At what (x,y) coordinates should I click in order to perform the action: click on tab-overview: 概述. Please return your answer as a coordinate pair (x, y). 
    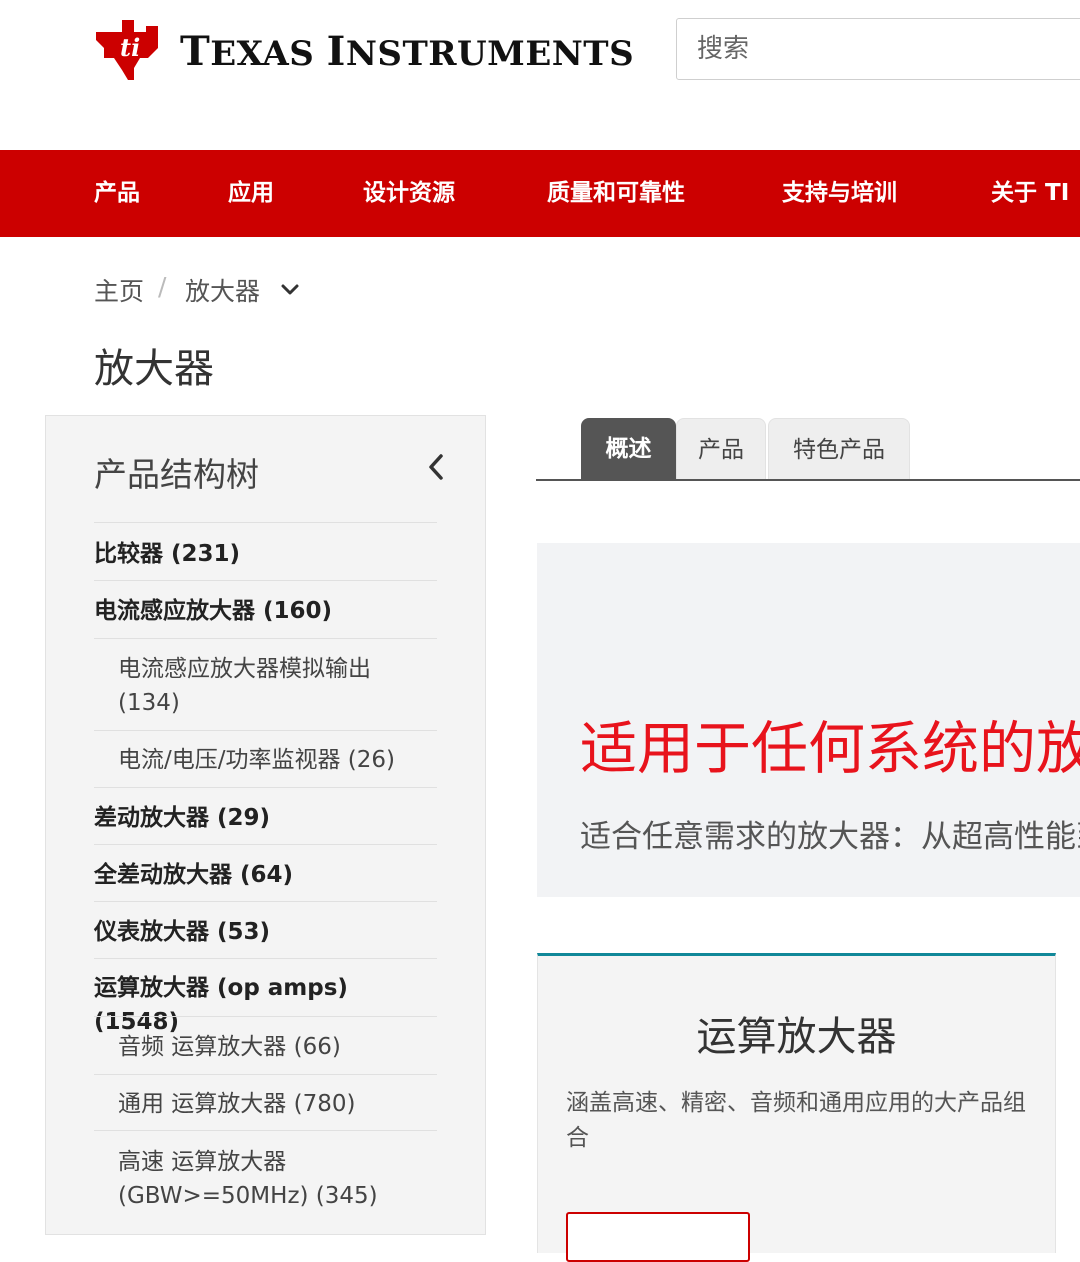
    Looking at the image, I should click on (628, 449).